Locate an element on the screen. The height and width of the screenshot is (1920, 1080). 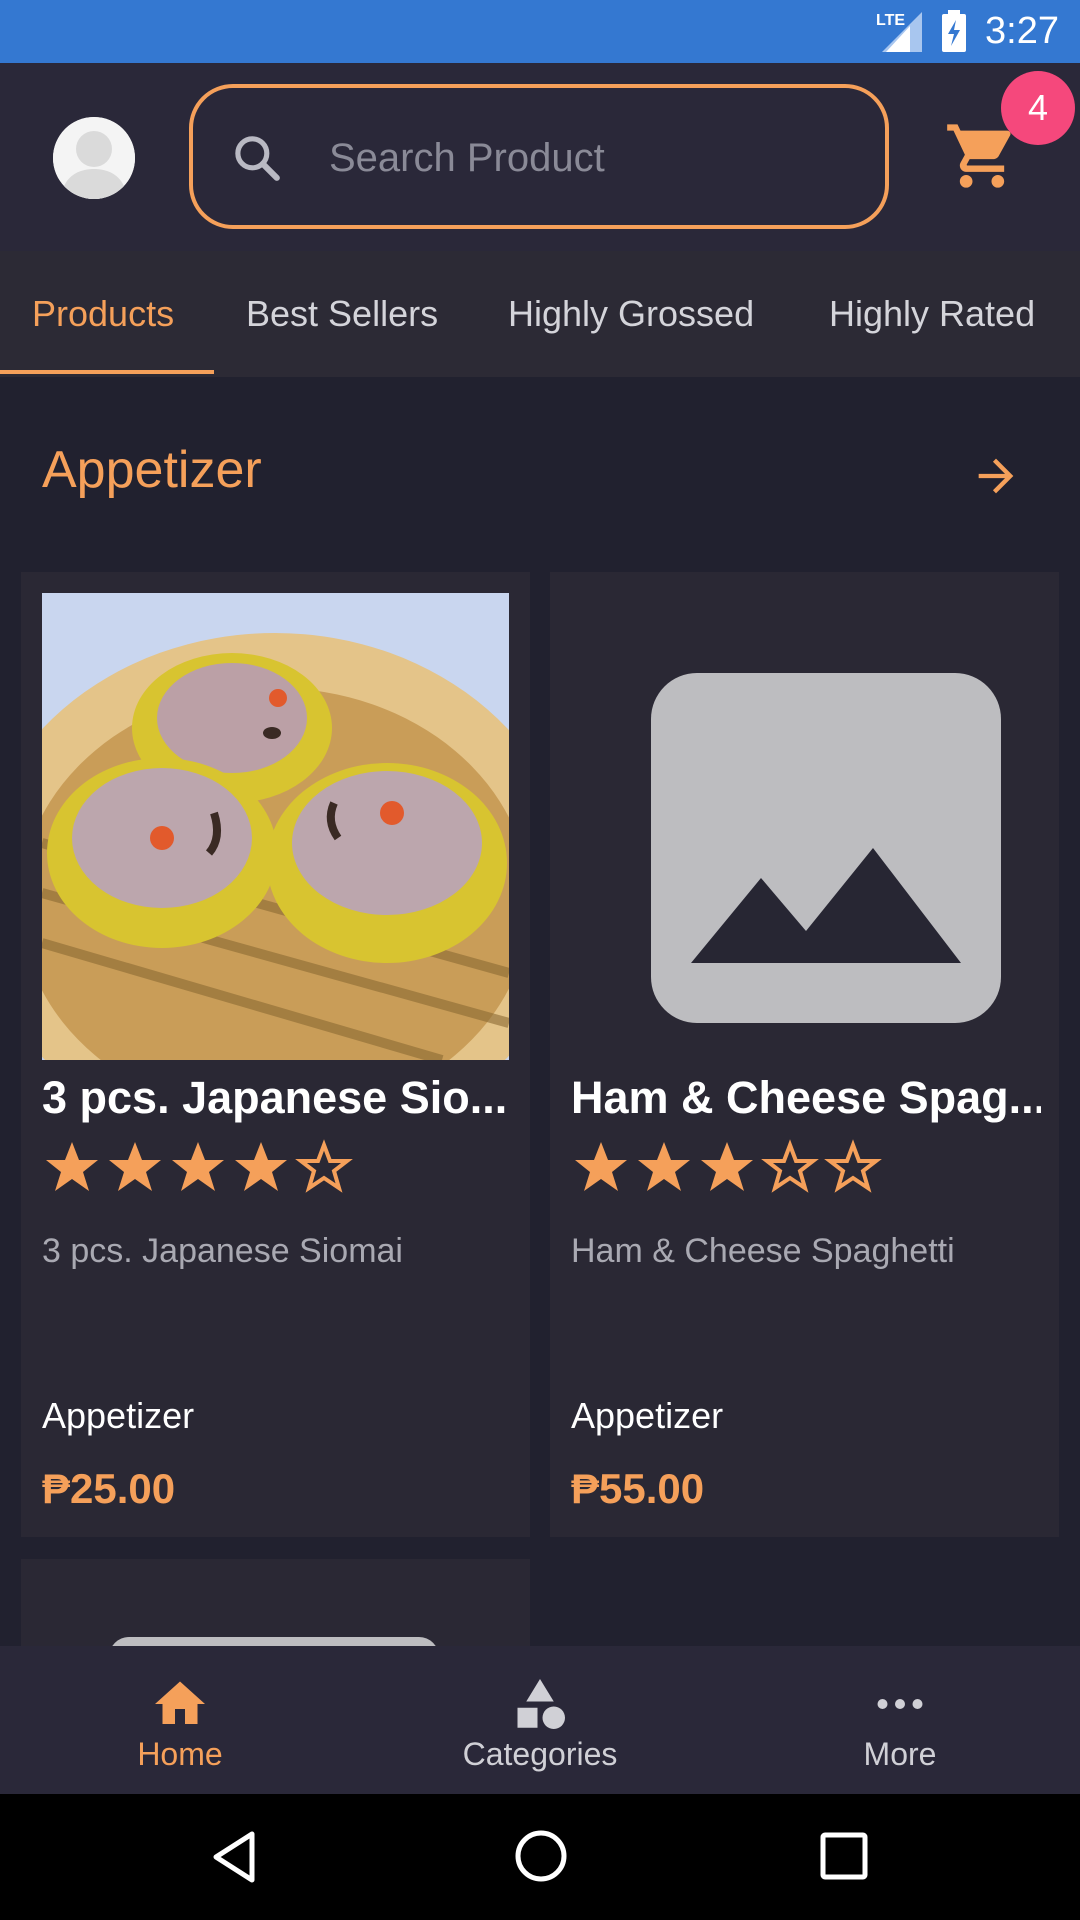
avatar is located at coordinates (94, 158).